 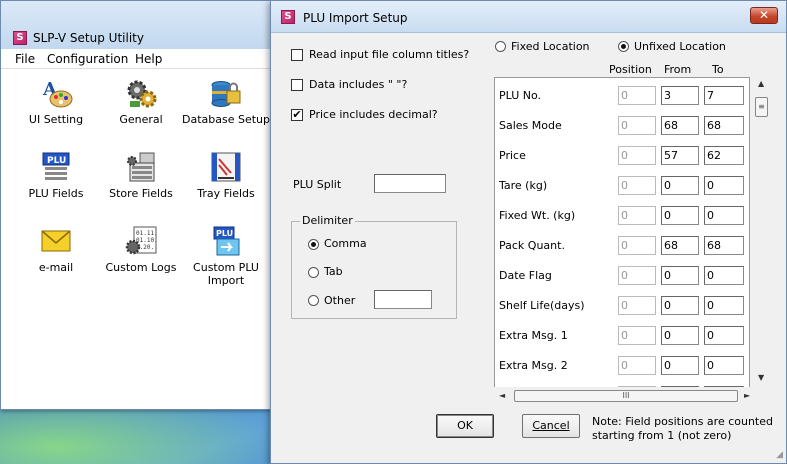 I want to click on tile-label: UI Setting, so click(x=56, y=119).